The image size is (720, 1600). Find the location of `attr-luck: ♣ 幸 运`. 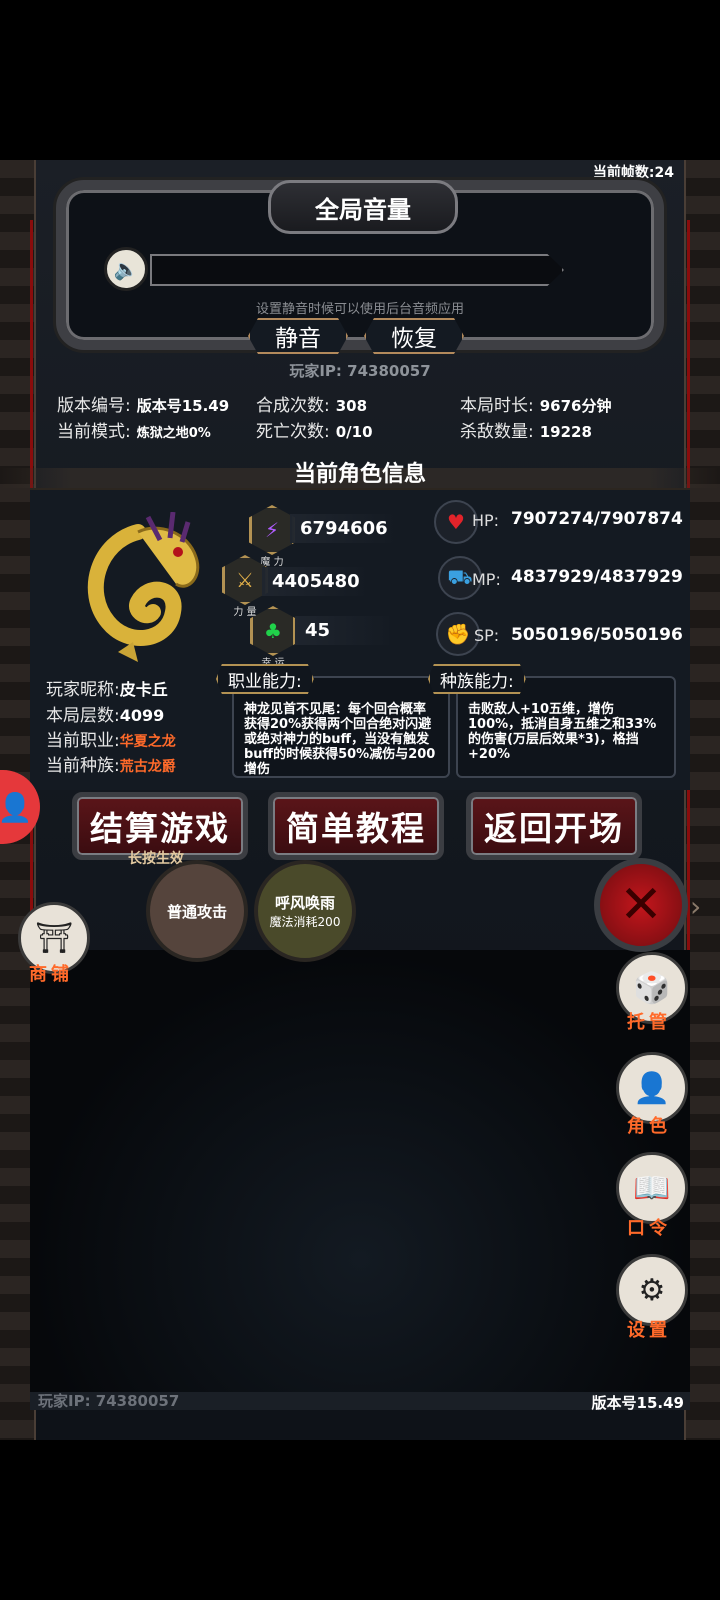

attr-luck: ♣ 幸 运 is located at coordinates (273, 637).